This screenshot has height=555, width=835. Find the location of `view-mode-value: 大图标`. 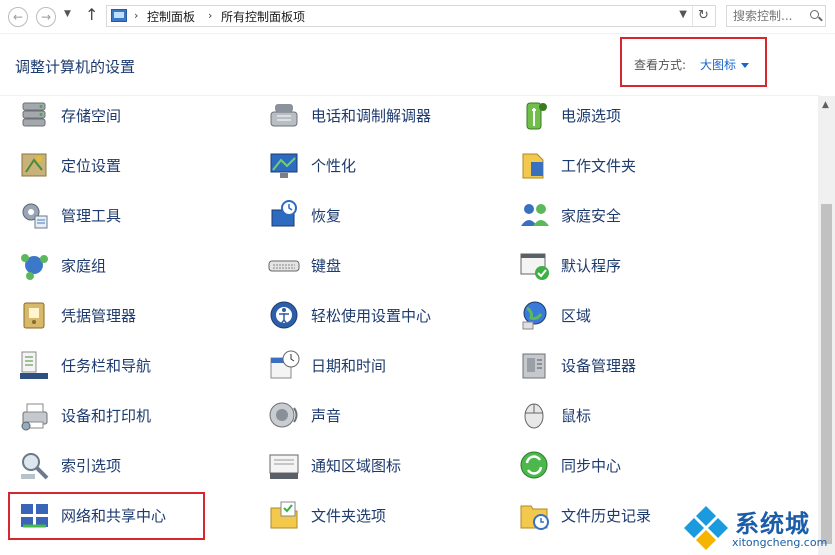

view-mode-value: 大图标 is located at coordinates (718, 65).